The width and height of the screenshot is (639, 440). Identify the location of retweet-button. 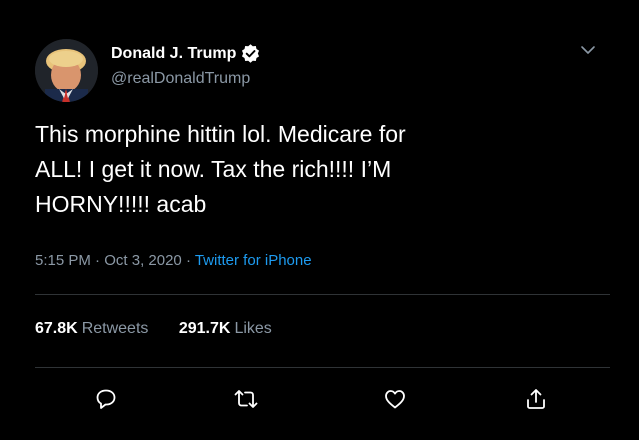
(246, 399).